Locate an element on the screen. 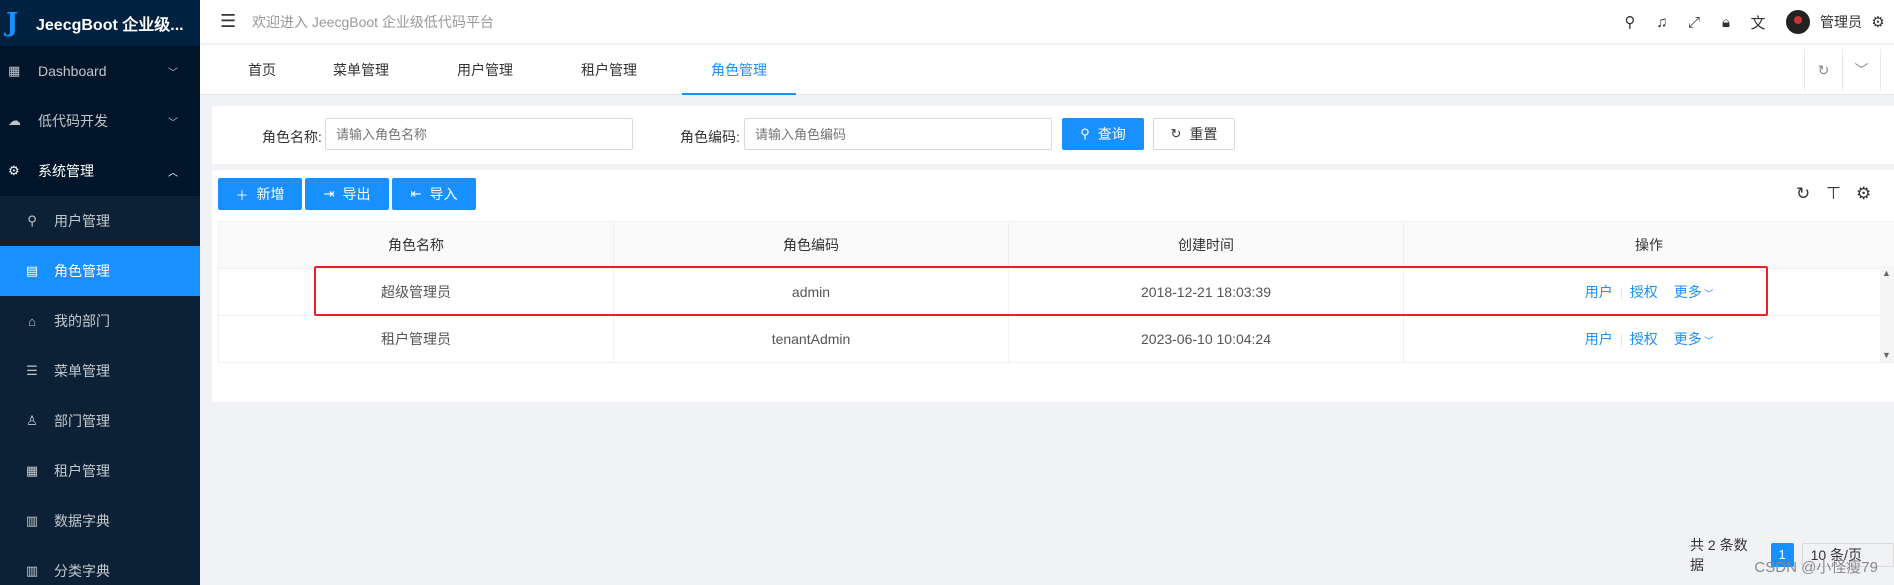 The height and width of the screenshot is (585, 1894). team-icon: ♙ is located at coordinates (32, 420).